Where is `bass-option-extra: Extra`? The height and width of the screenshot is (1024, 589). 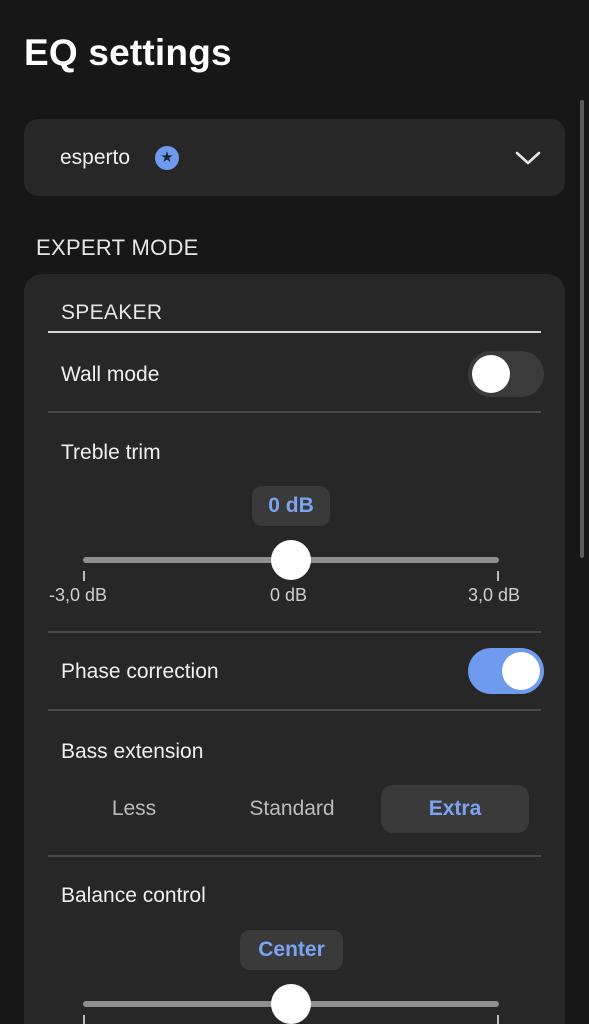
bass-option-extra: Extra is located at coordinates (455, 809).